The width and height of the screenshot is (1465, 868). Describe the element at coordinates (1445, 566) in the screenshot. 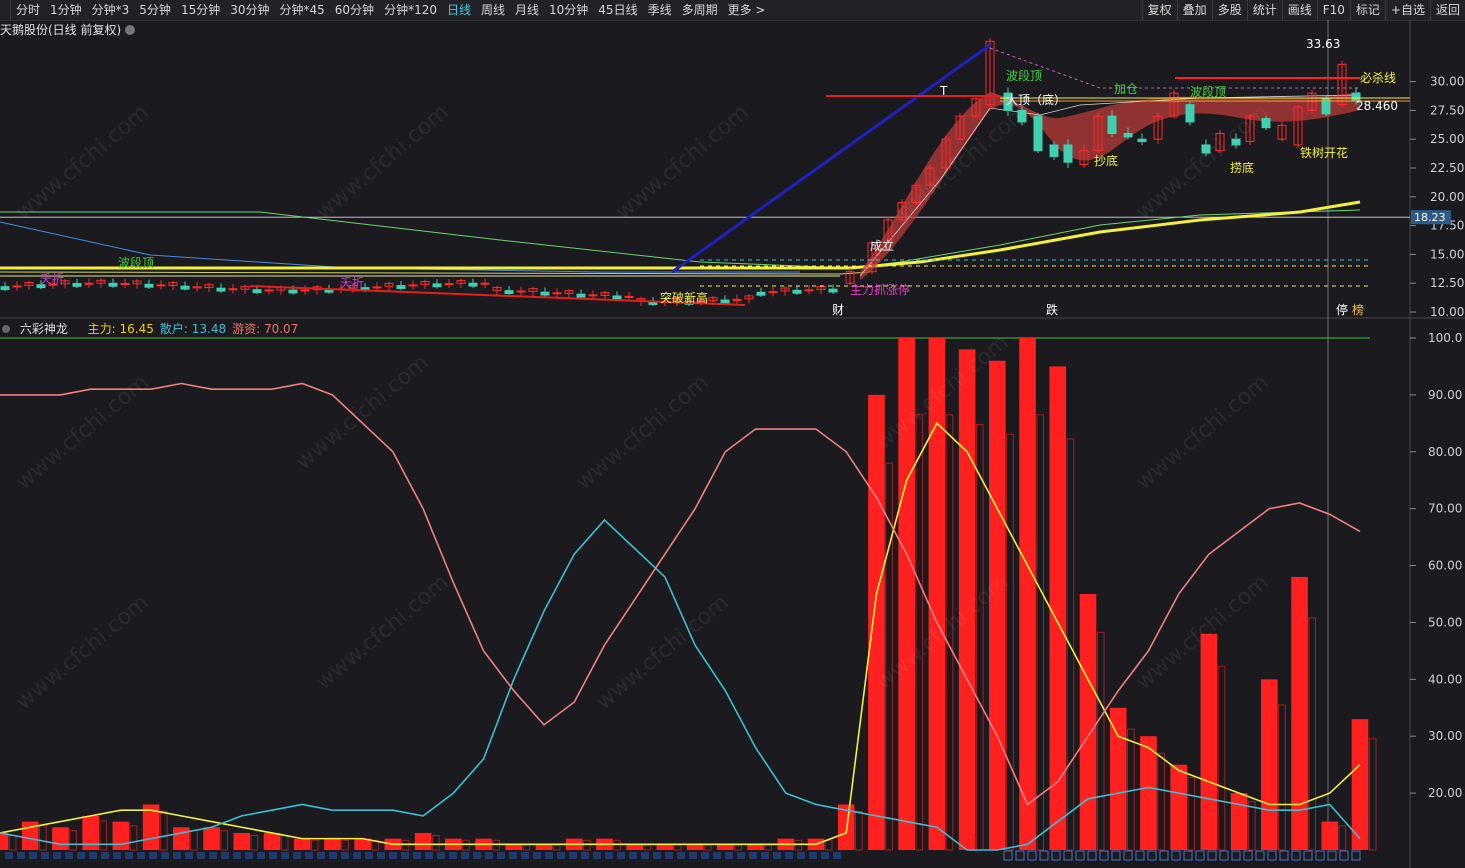

I see `sub-tick-label: 60.00` at that location.